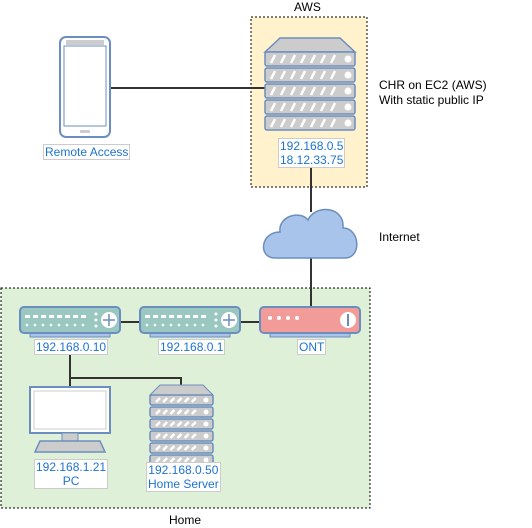  I want to click on chr-note-line1: CHR on EC2 (AWS), so click(433, 85).